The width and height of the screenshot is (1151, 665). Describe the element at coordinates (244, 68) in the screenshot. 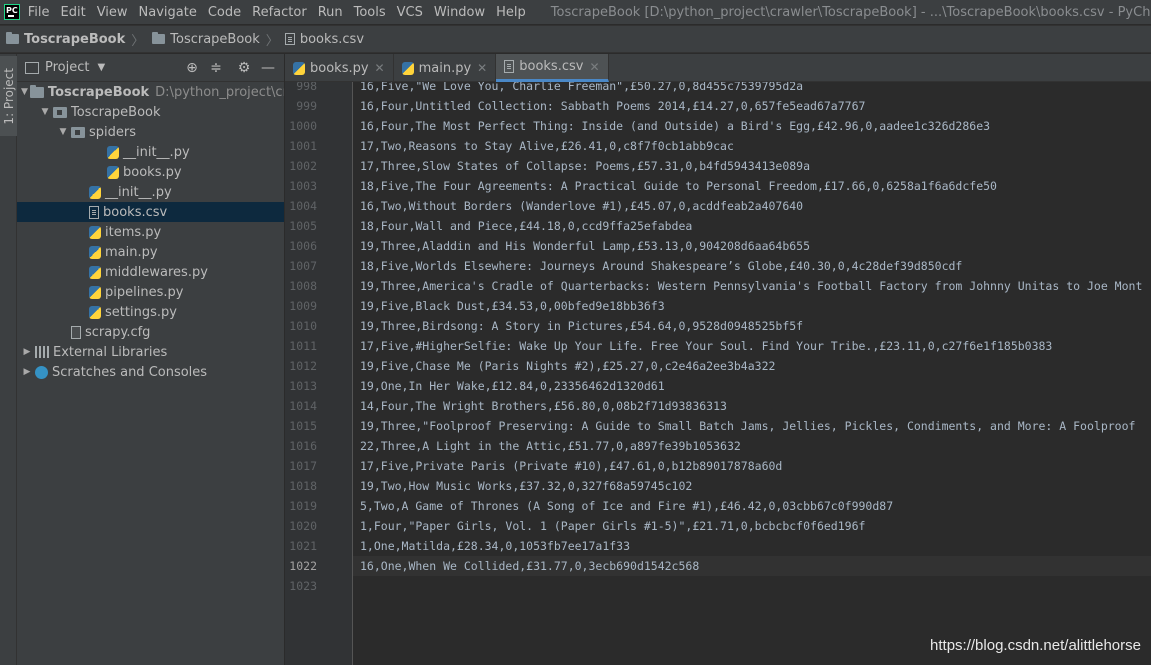

I see `gear-icon: ⚙` at that location.